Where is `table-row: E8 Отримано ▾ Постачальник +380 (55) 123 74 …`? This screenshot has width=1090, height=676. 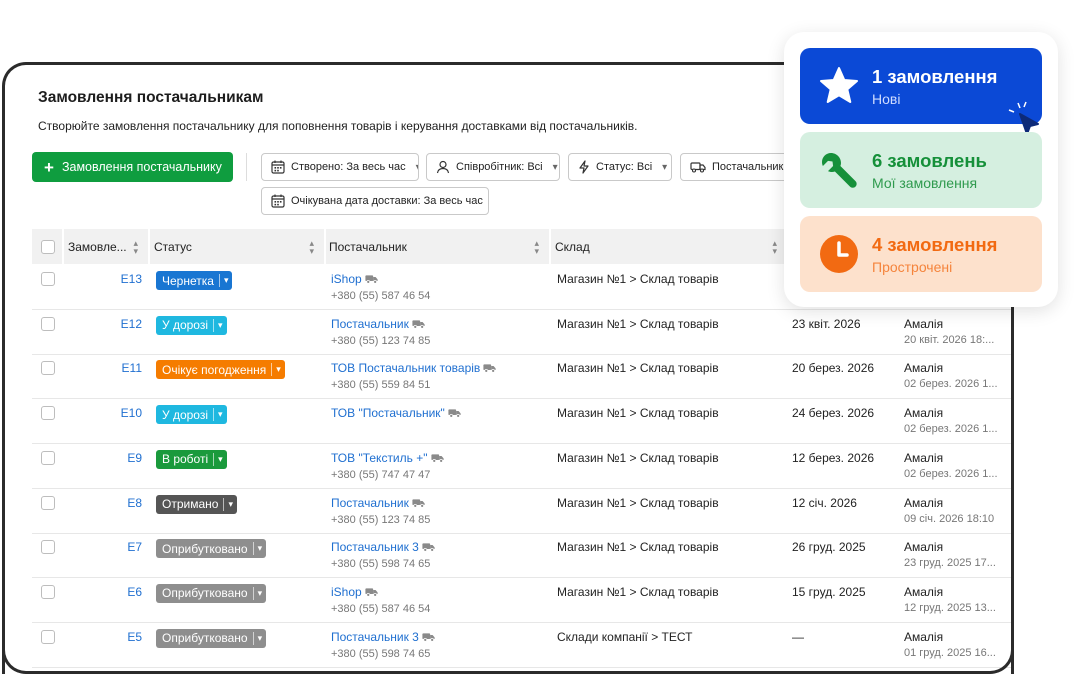
table-row: E8 Отримано ▾ Постачальник +380 (55) 123 74 … is located at coordinates (521, 511).